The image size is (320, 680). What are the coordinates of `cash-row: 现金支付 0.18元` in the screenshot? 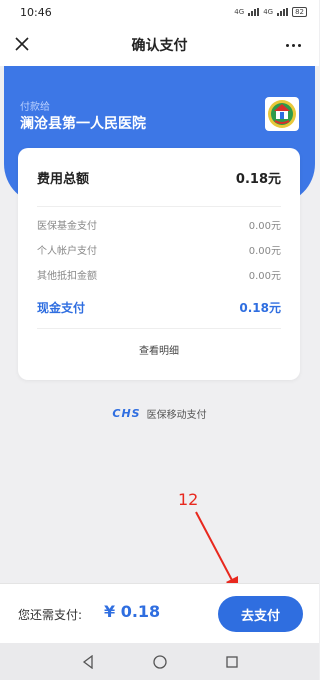 It's located at (159, 307).